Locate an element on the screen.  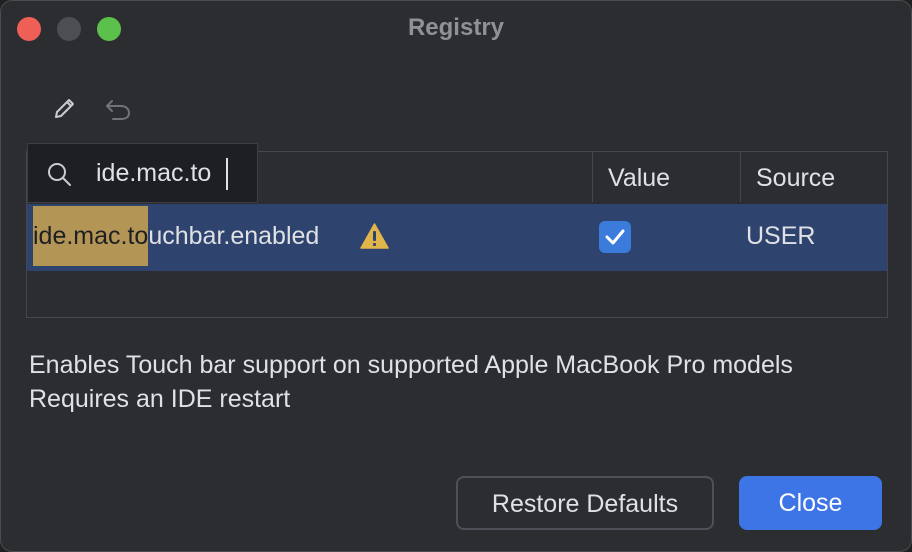
value-checkbox is located at coordinates (615, 237).